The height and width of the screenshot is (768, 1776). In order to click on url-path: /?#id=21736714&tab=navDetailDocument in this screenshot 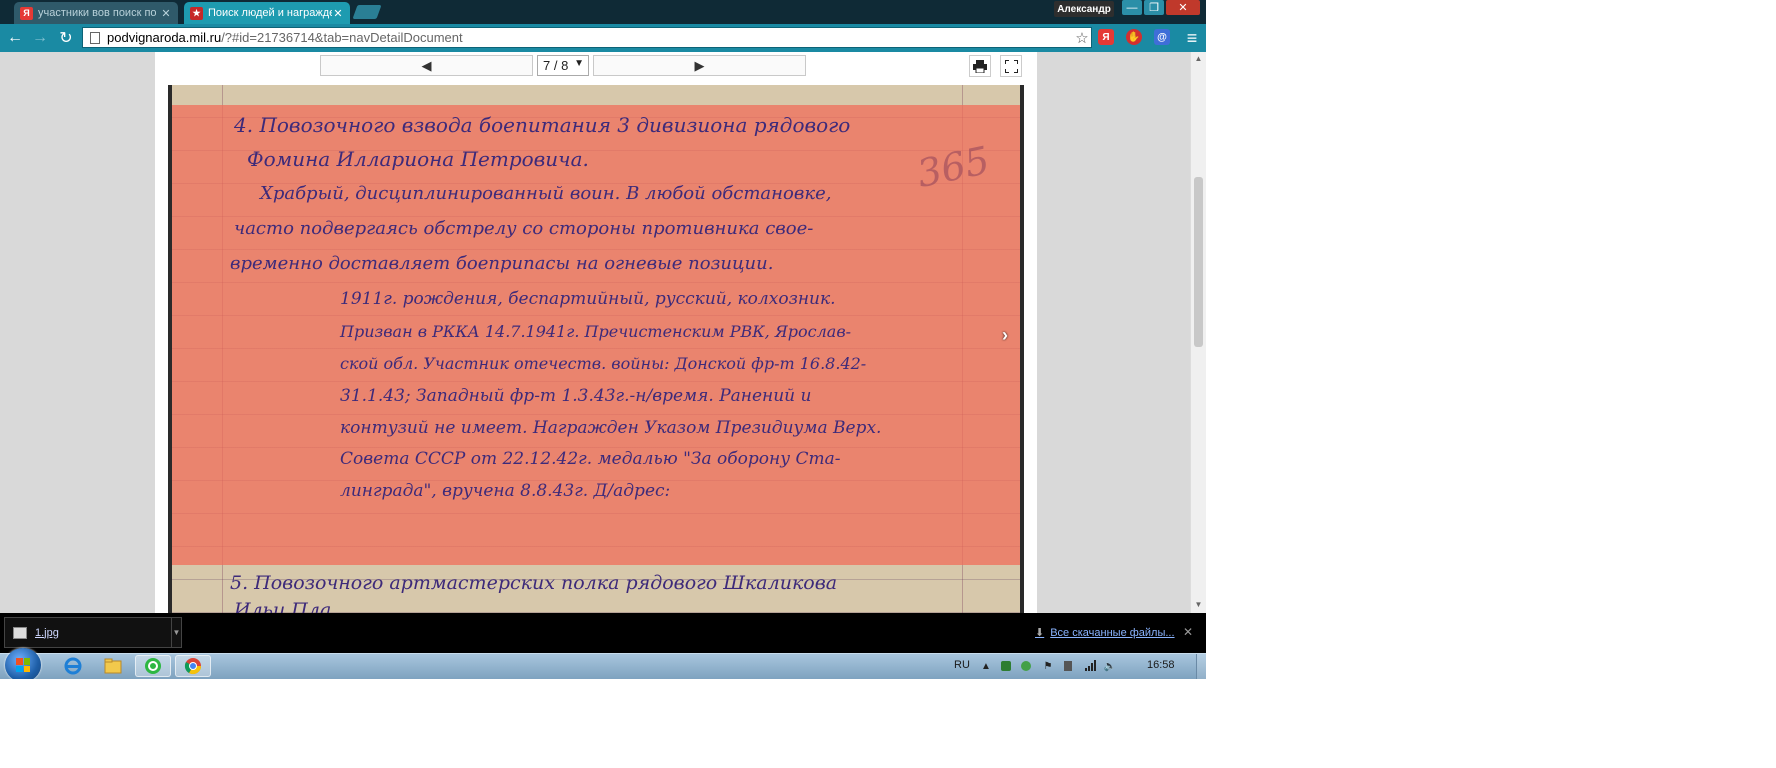, I will do `click(342, 37)`.